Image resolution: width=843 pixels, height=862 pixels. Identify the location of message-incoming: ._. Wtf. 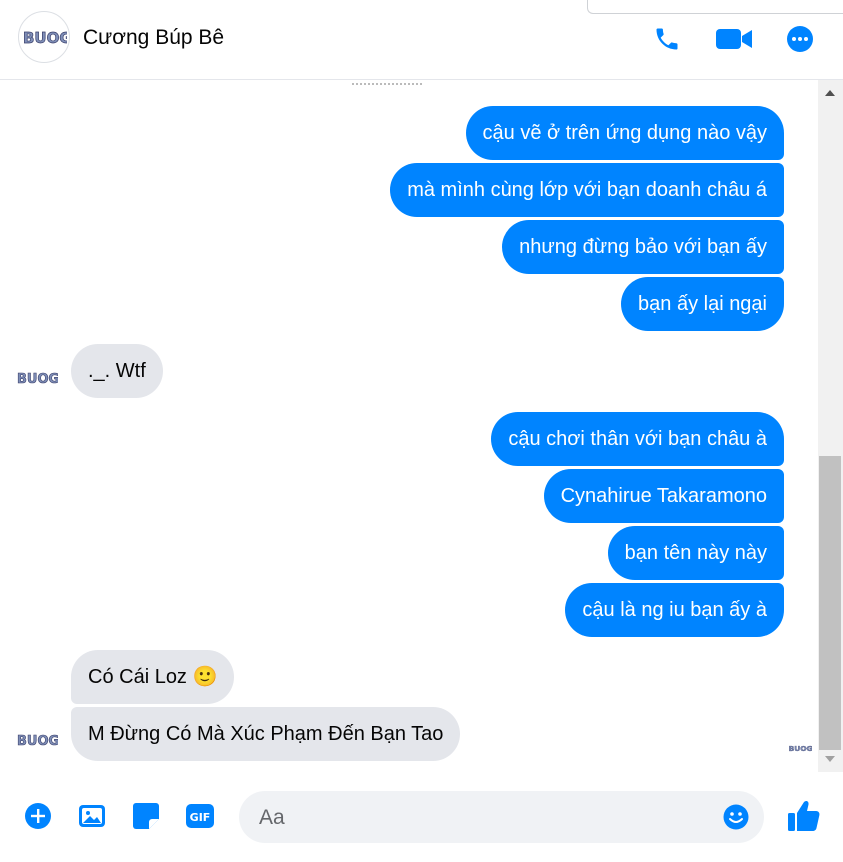
(117, 371).